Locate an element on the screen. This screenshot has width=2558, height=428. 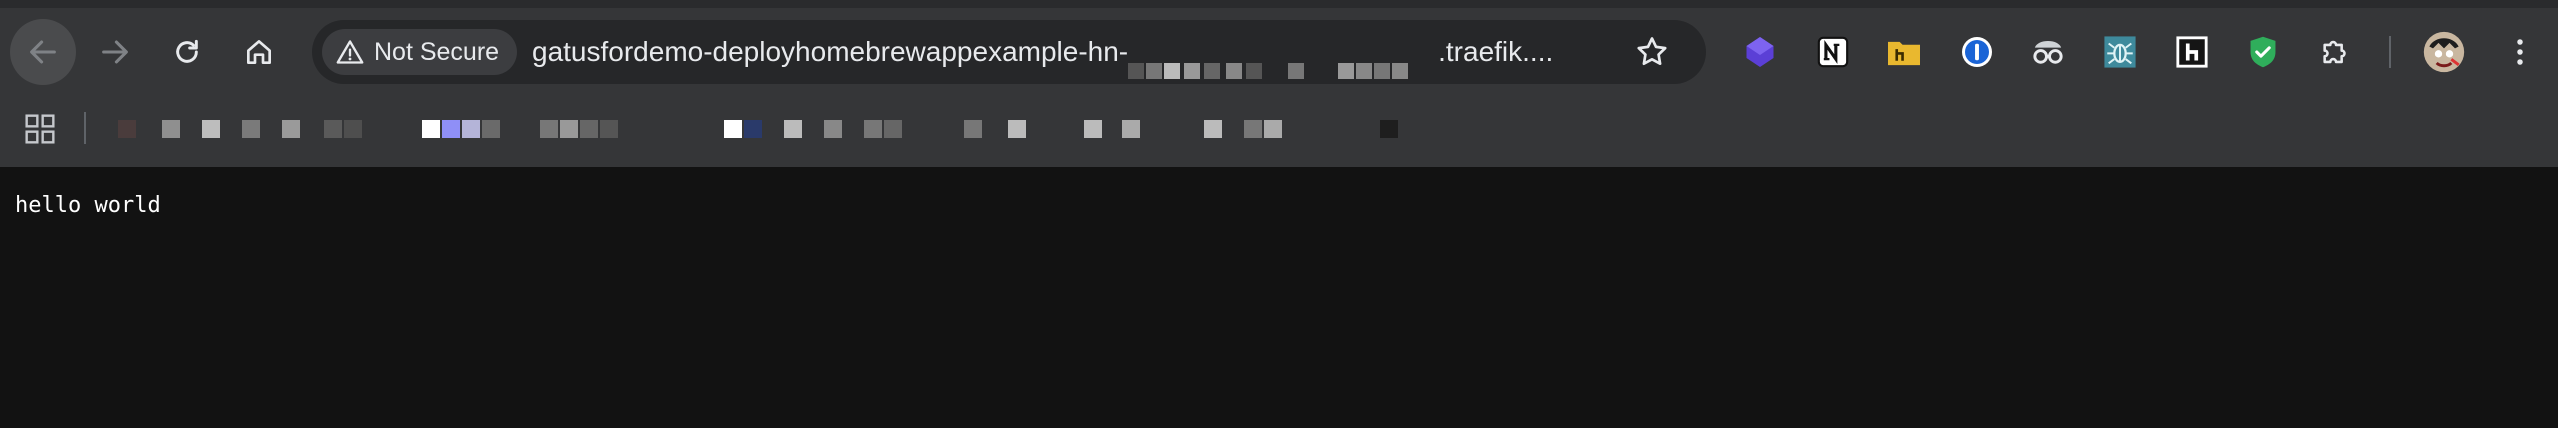
bookmark-star-icon is located at coordinates (1652, 52).